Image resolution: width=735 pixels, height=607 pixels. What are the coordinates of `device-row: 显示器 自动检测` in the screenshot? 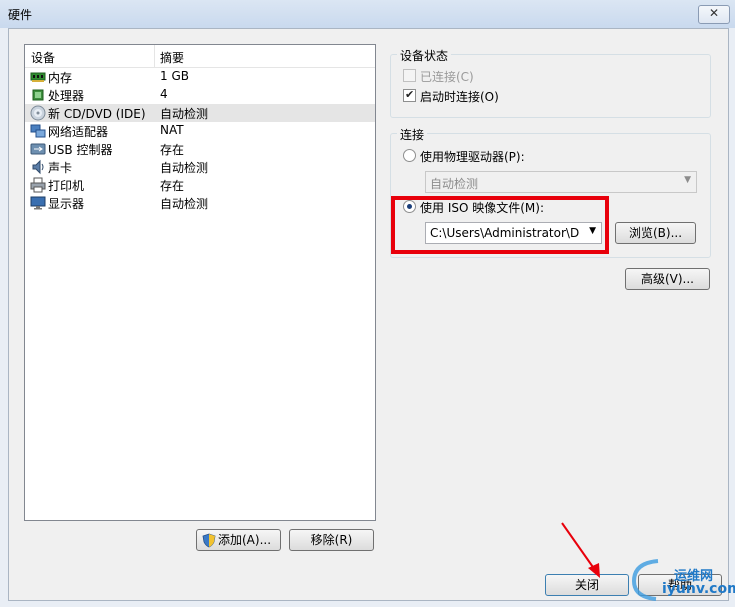 It's located at (200, 203).